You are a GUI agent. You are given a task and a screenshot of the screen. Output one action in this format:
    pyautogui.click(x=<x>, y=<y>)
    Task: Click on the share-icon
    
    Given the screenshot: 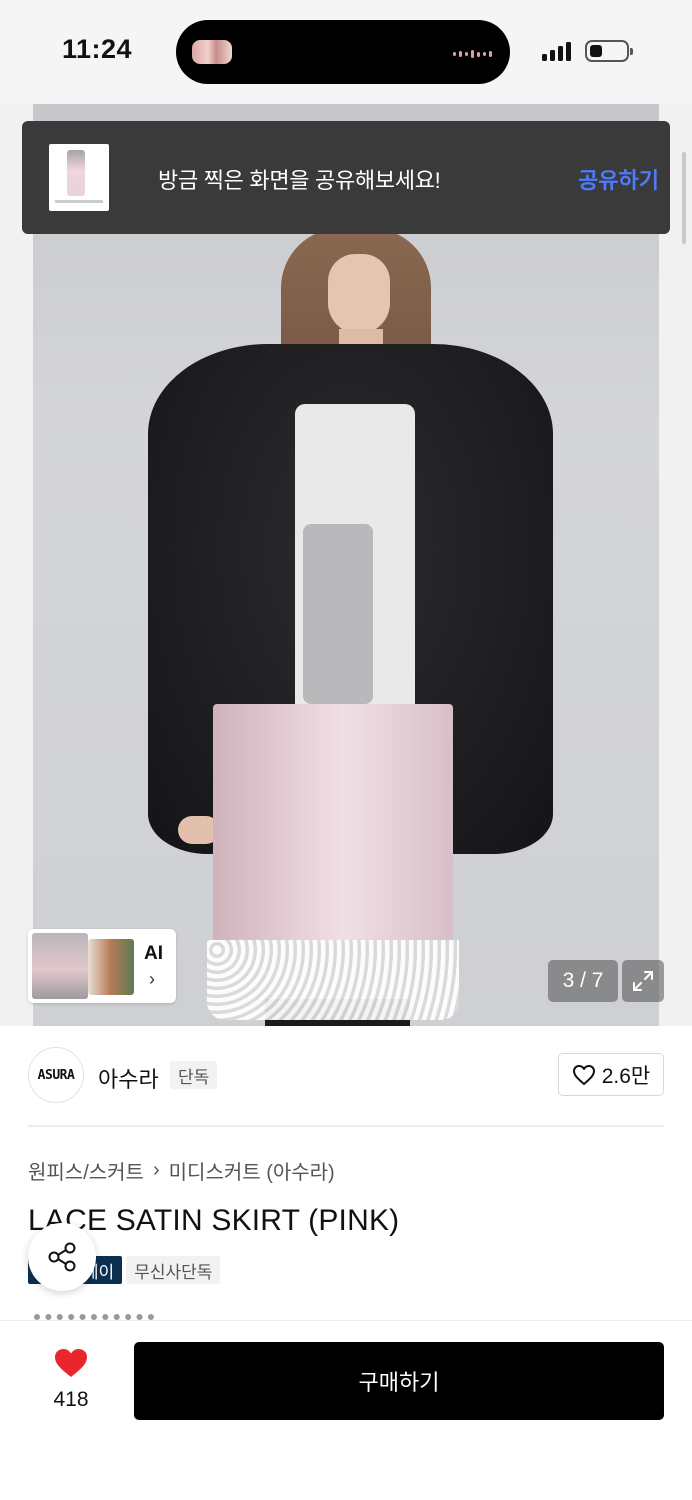 What is the action you would take?
    pyautogui.click(x=62, y=1257)
    